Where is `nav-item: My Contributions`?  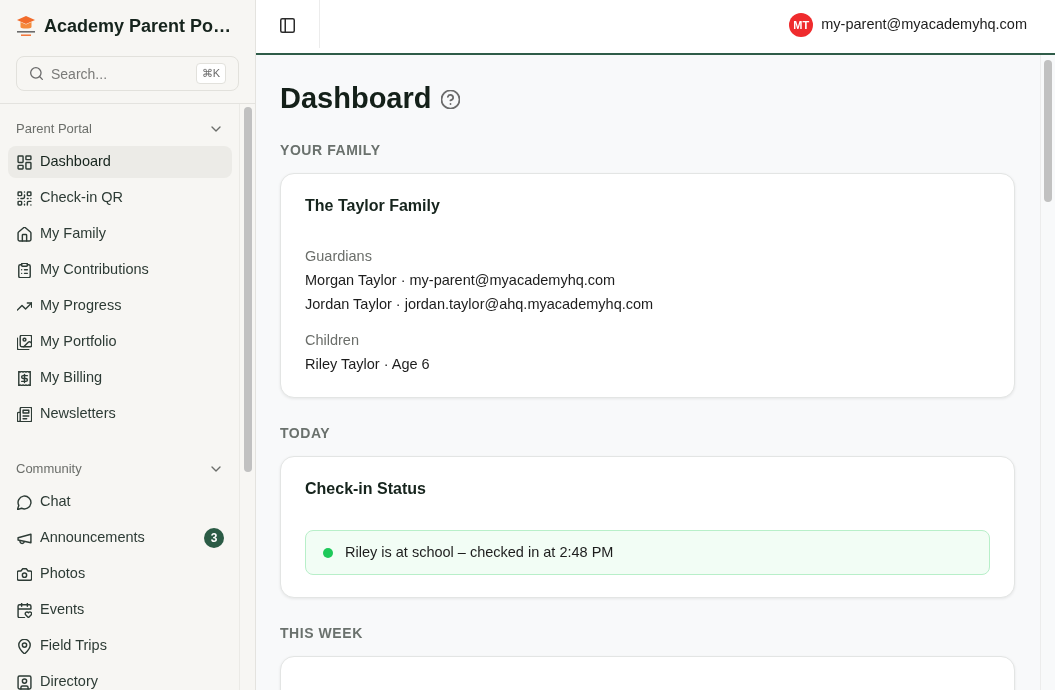
nav-item: My Contributions is located at coordinates (120, 270).